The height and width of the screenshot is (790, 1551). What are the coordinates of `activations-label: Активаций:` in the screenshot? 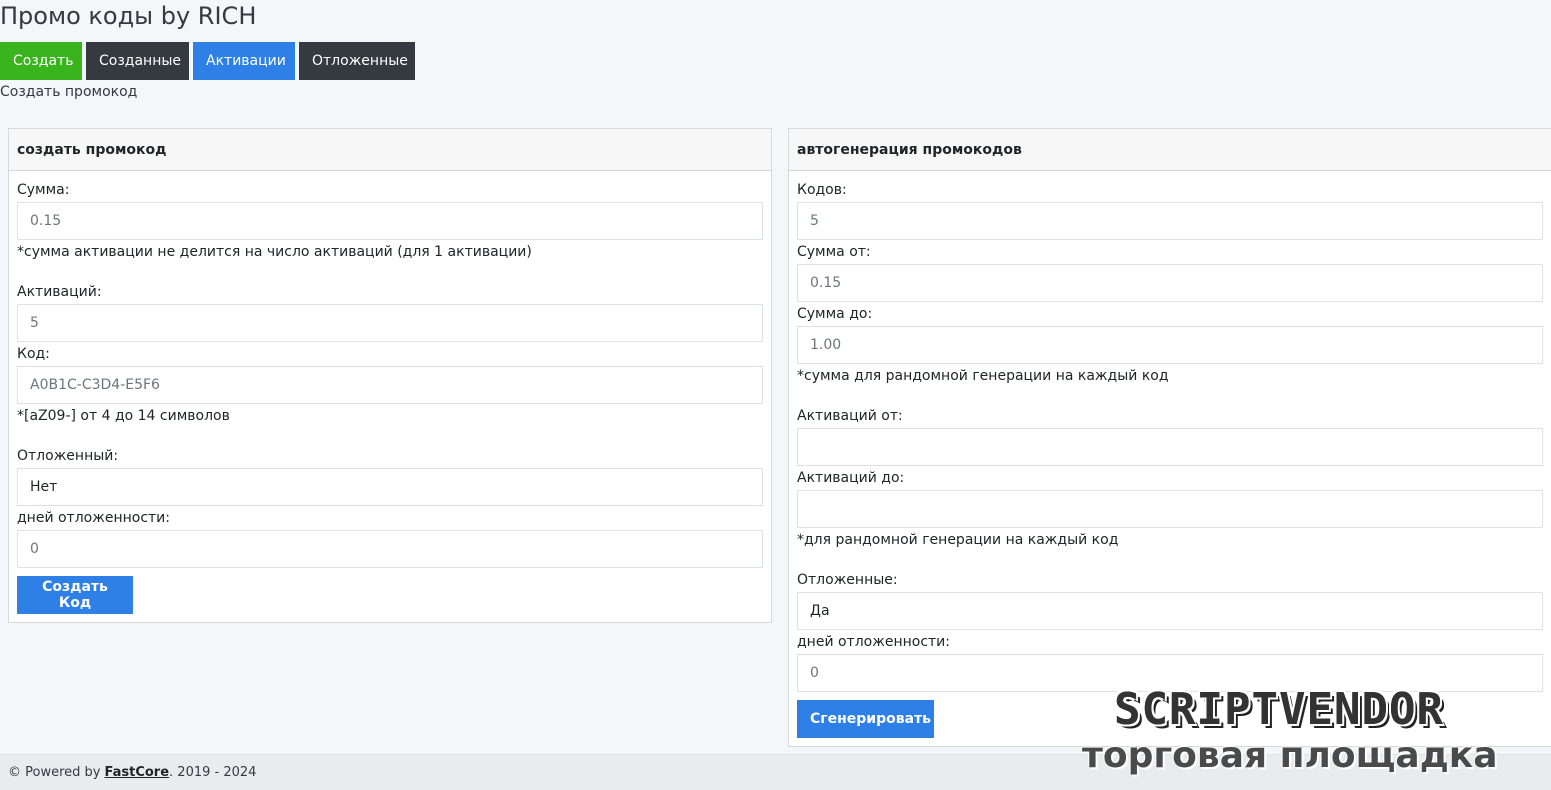 It's located at (59, 292).